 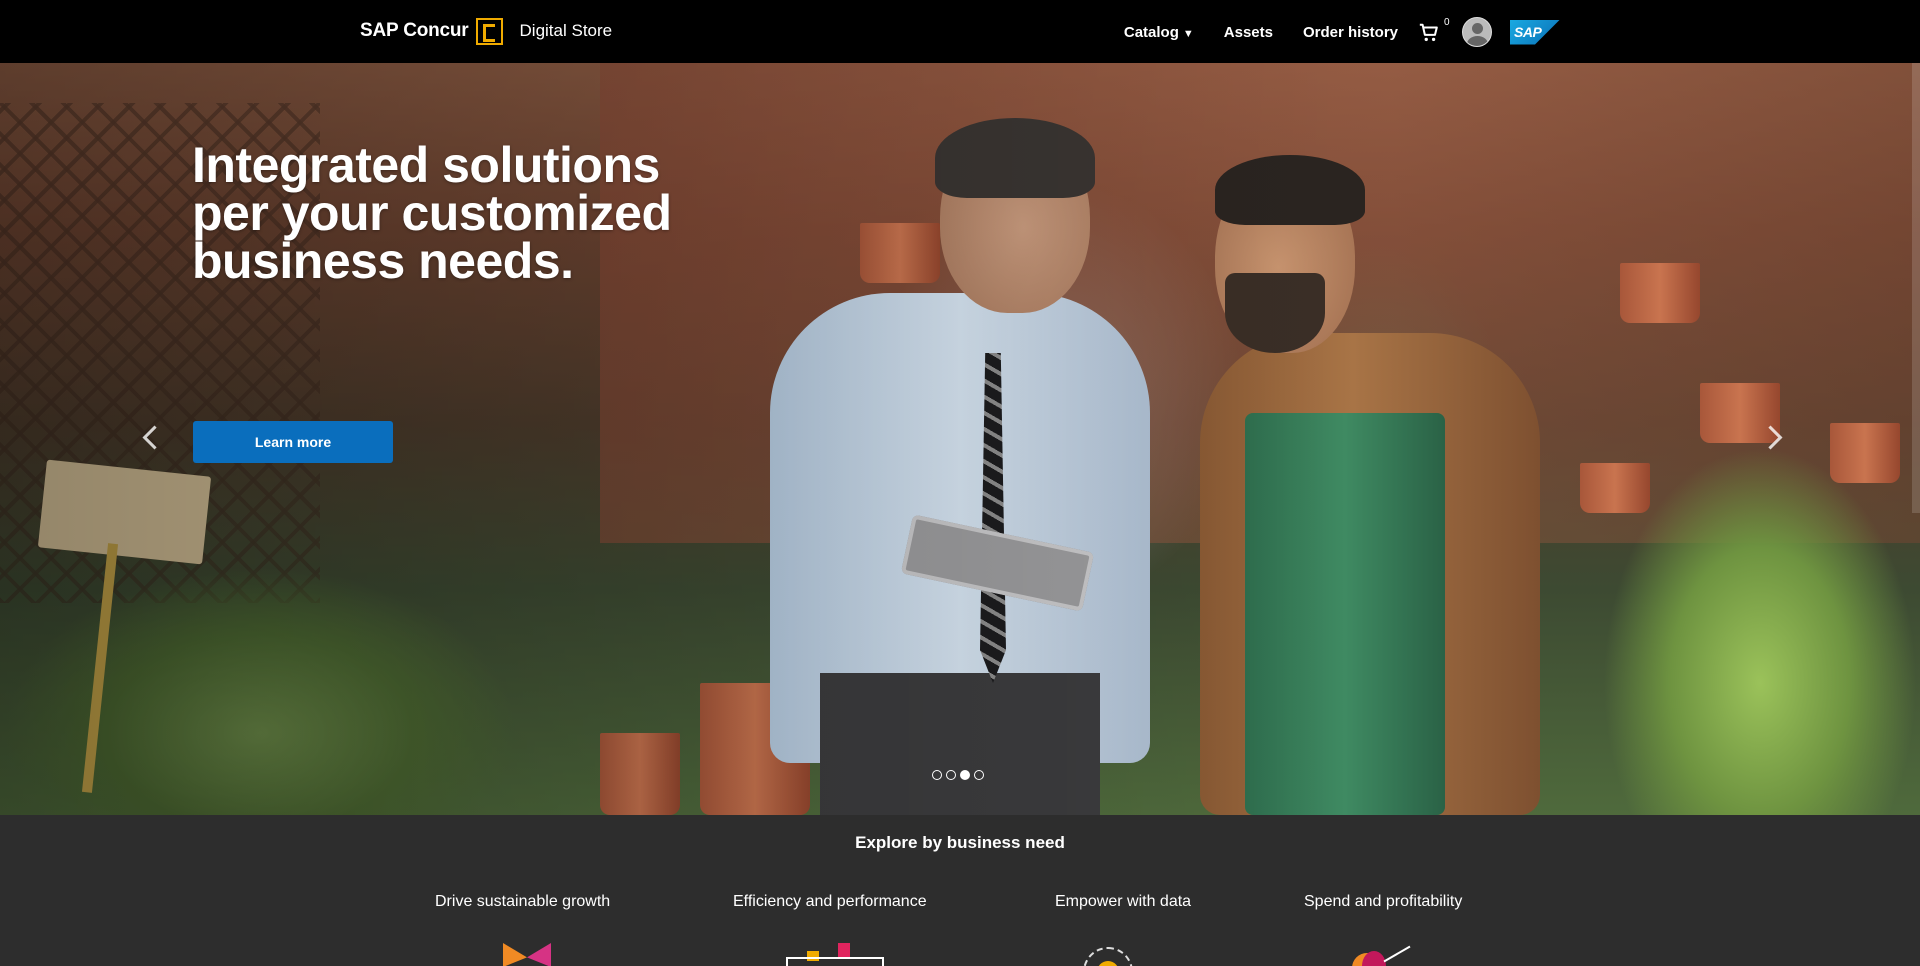 I want to click on sap-logo-text: SAP, so click(x=1528, y=32).